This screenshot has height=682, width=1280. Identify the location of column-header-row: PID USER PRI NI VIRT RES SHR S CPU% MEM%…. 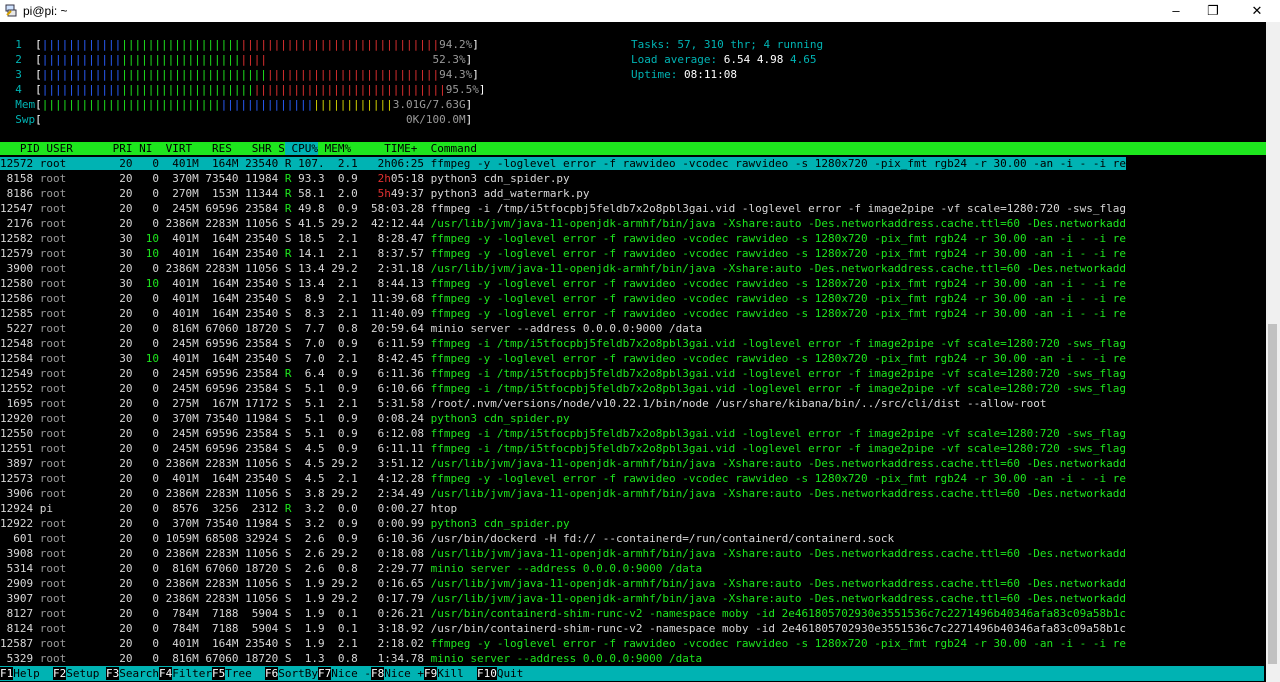
(633, 148).